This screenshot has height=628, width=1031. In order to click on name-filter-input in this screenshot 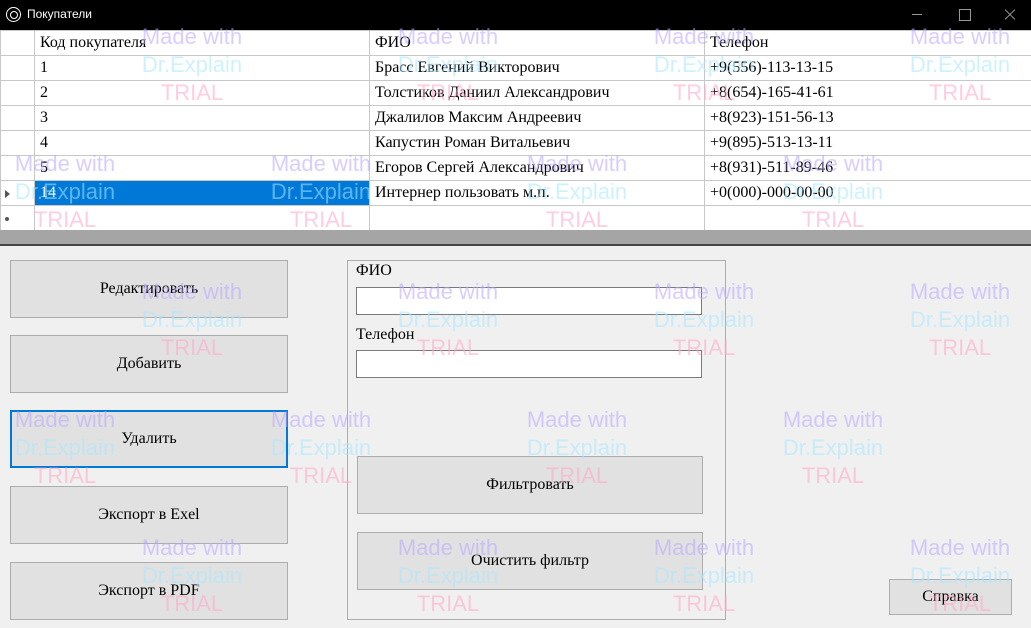, I will do `click(529, 301)`.